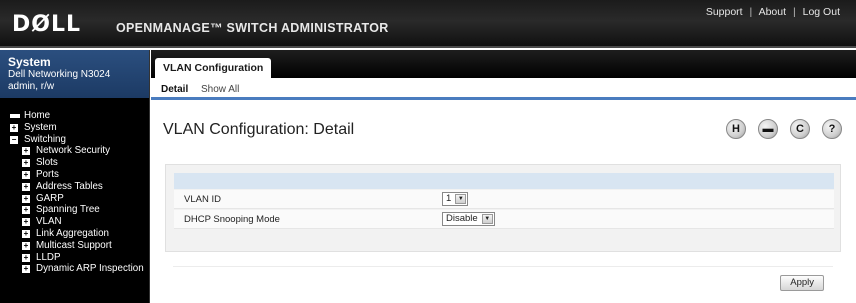  What do you see at coordinates (832, 129) in the screenshot?
I see `question-icon: ?` at bounding box center [832, 129].